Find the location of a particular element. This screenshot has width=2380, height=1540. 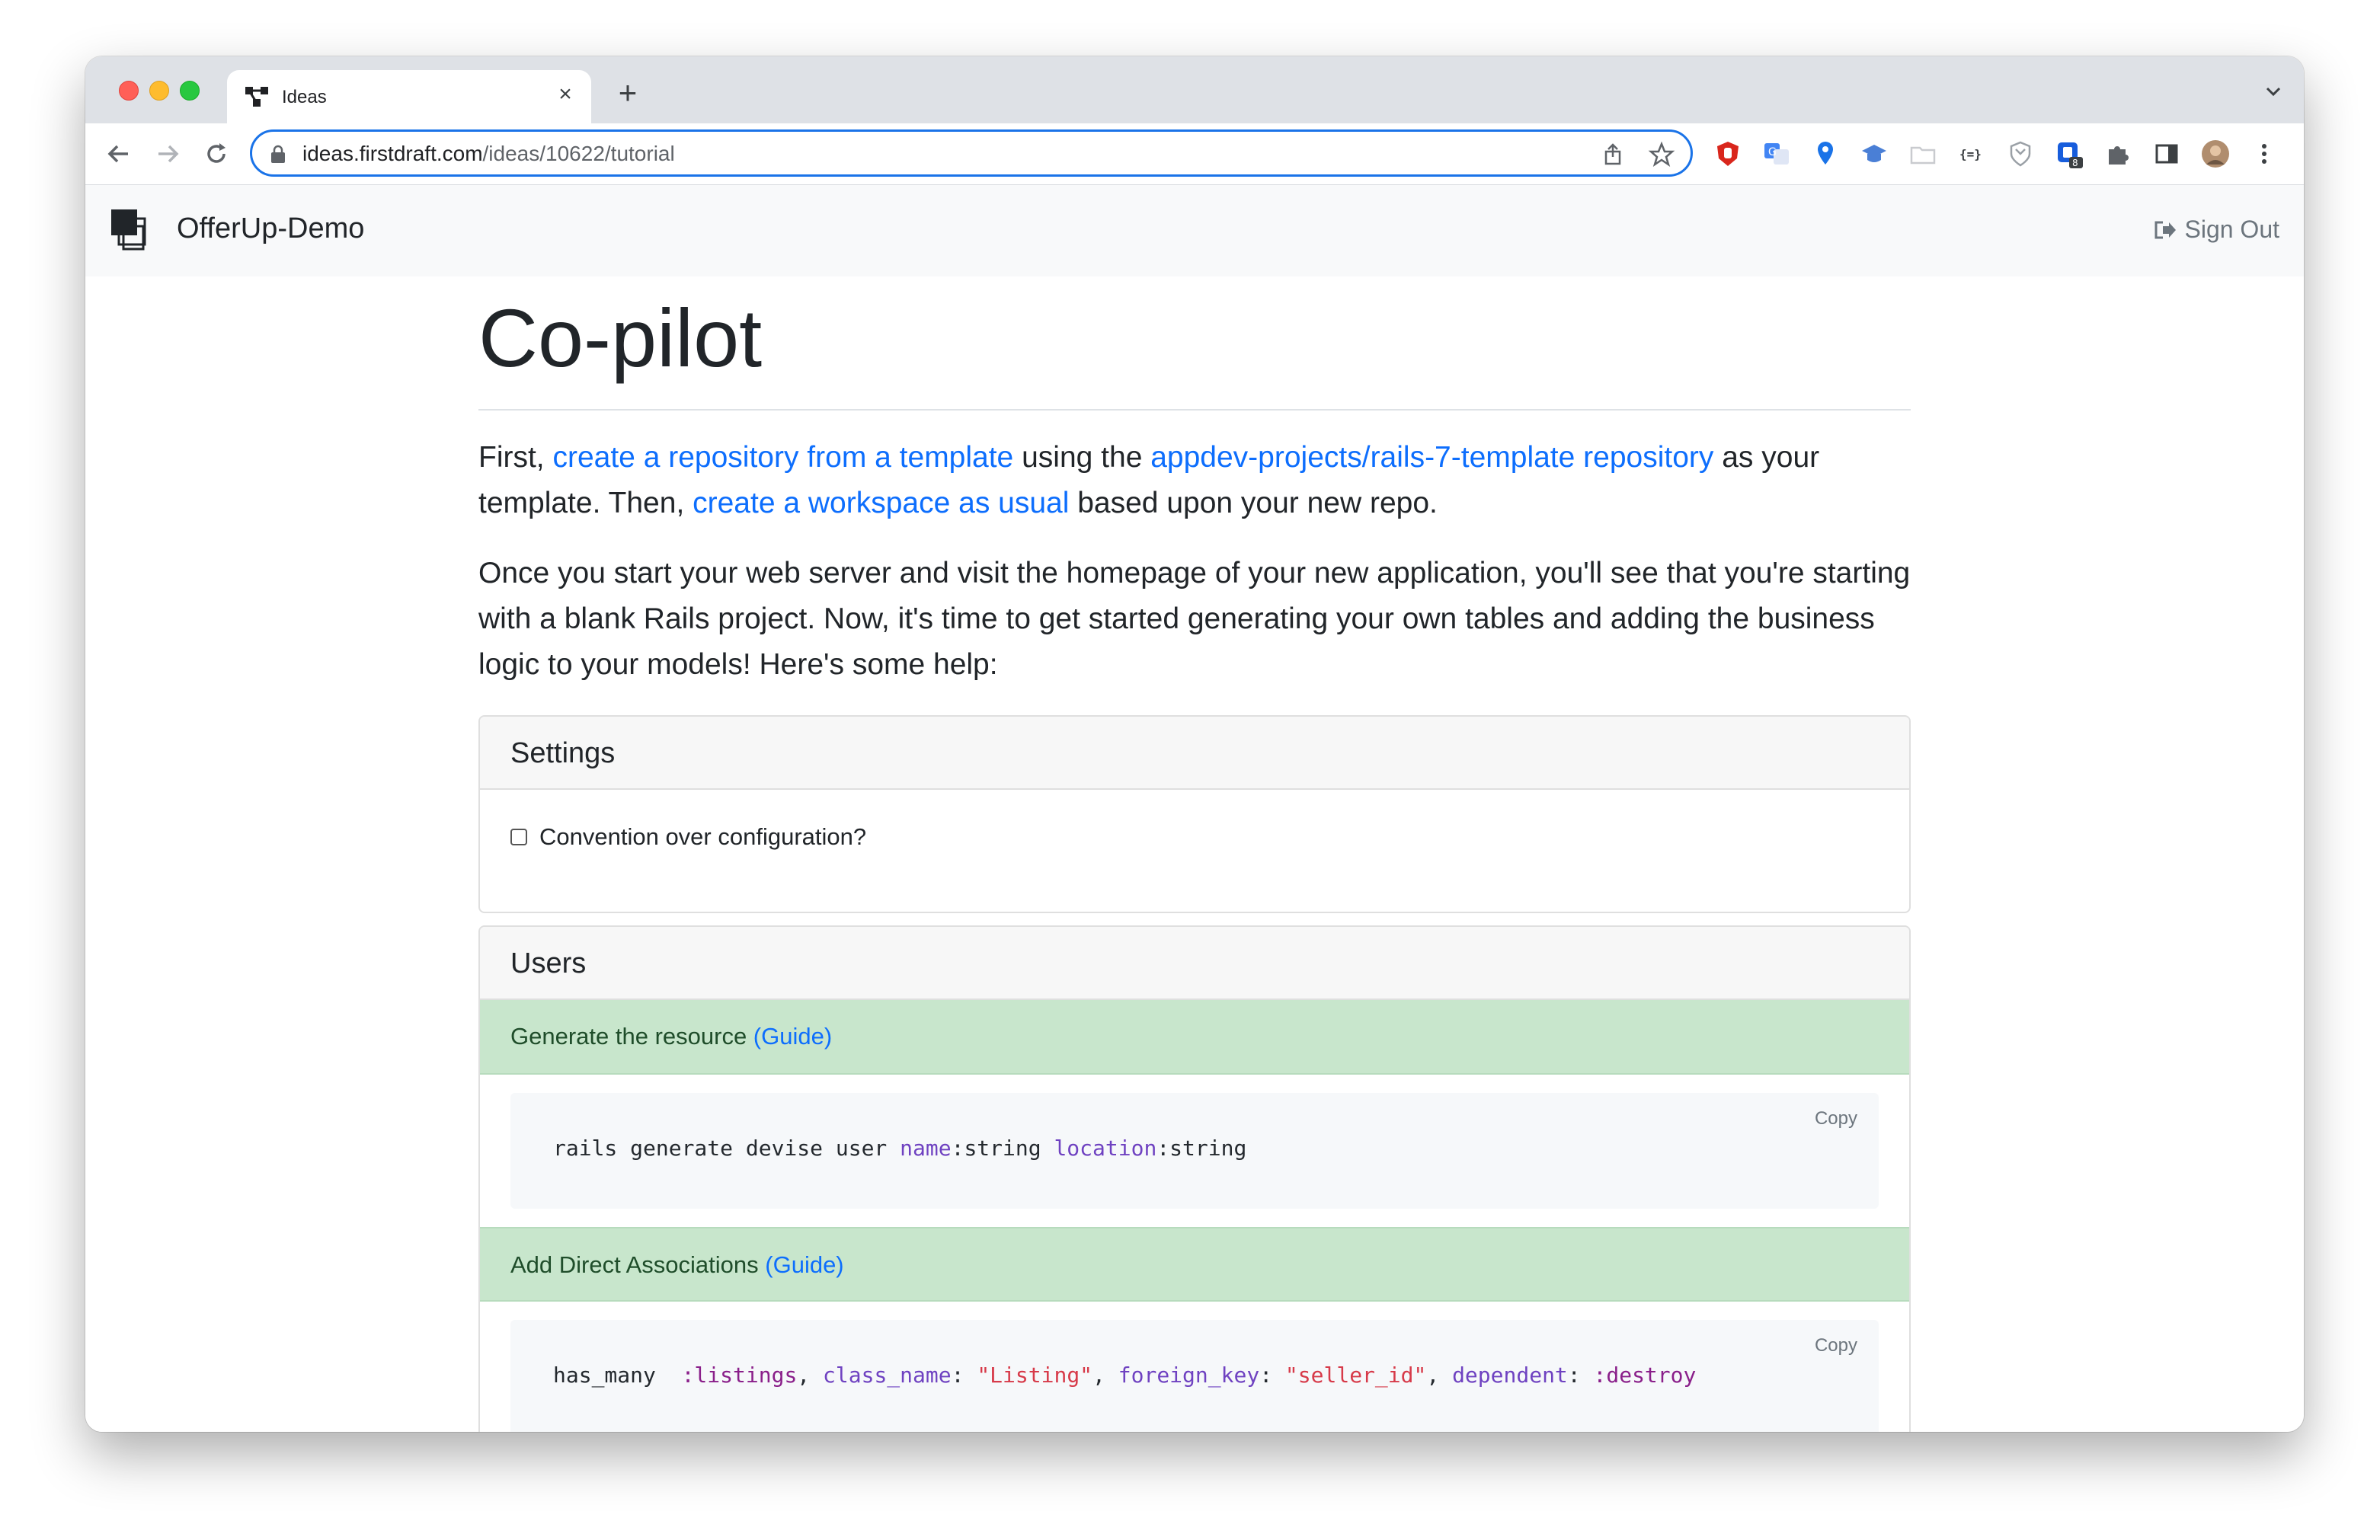

convention-checkbox-row: Convention over configuration? is located at coordinates (688, 837).